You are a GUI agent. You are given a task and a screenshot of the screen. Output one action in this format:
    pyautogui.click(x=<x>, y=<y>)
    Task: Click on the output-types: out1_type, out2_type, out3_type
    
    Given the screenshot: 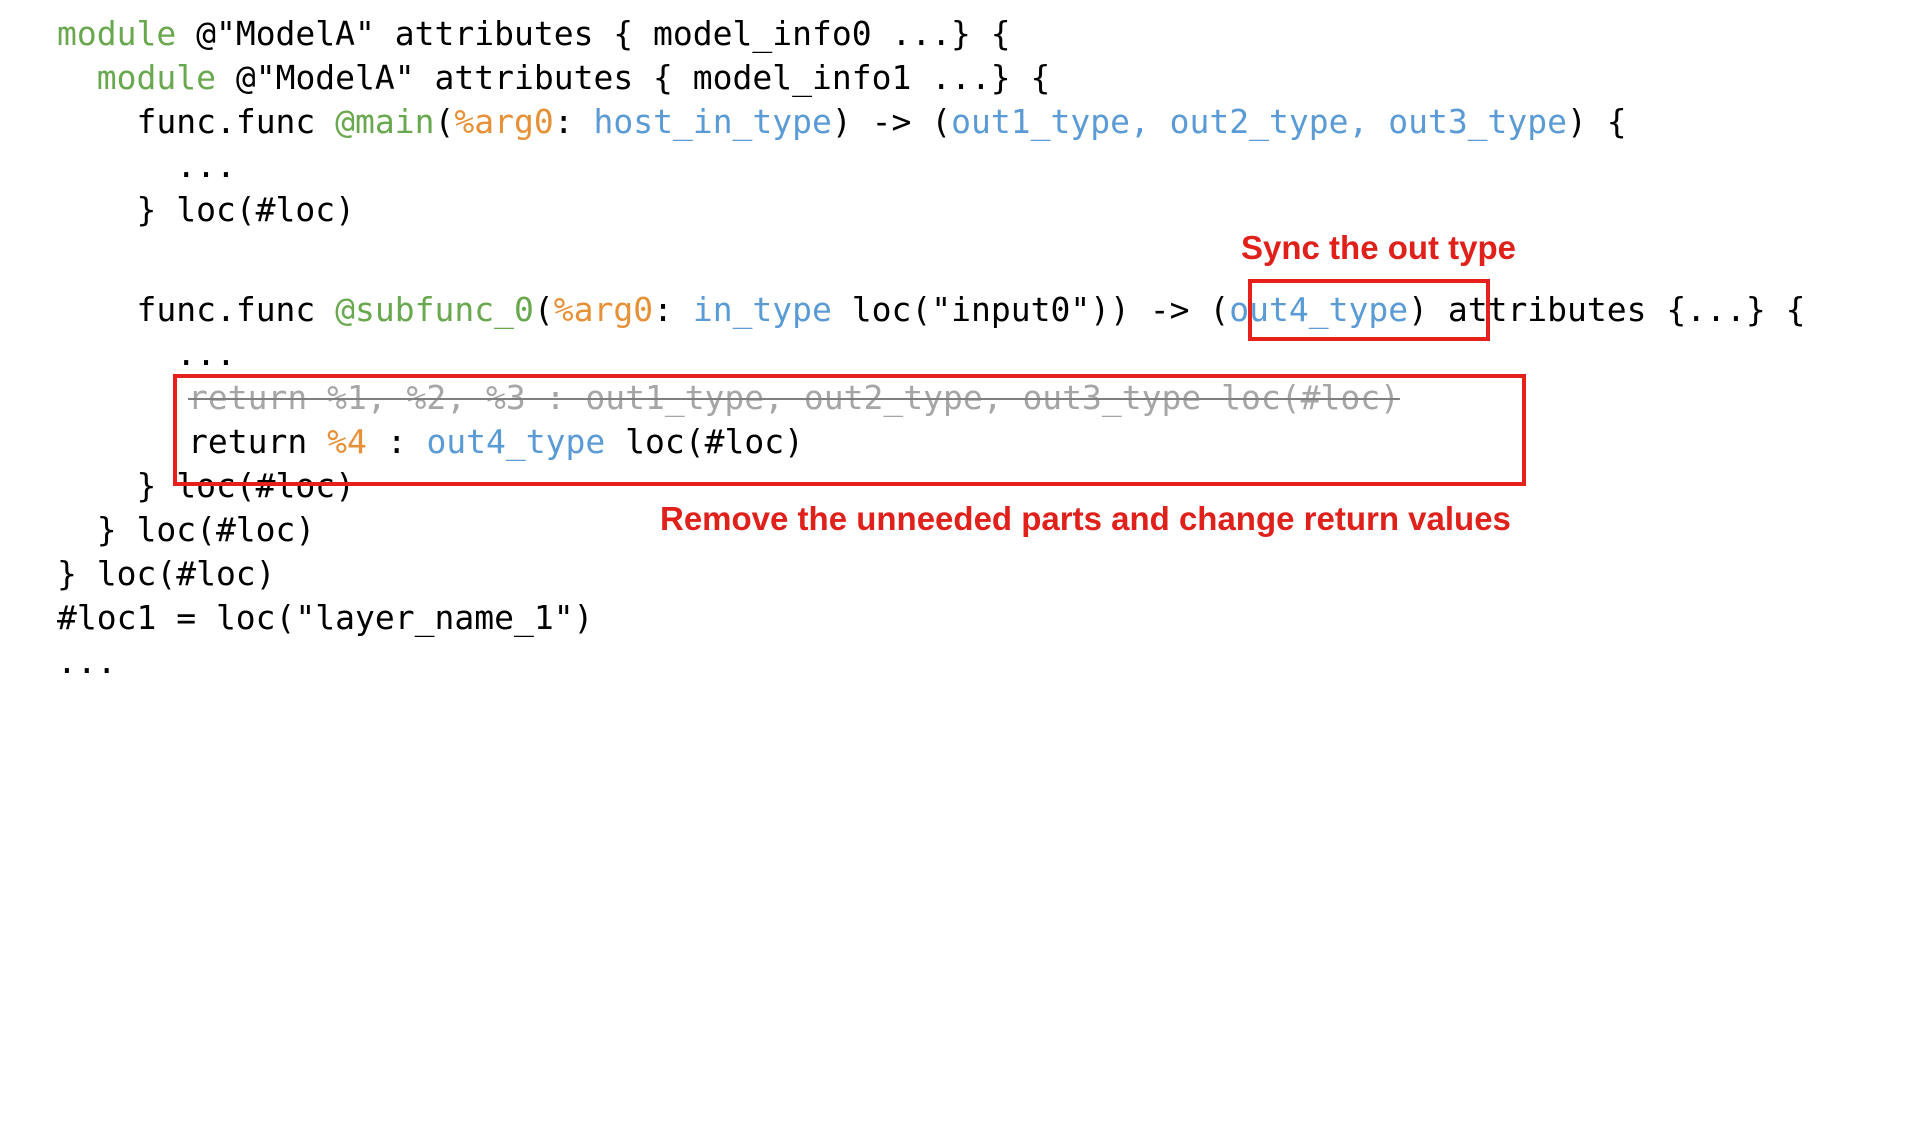 What is the action you would take?
    pyautogui.click(x=1259, y=121)
    